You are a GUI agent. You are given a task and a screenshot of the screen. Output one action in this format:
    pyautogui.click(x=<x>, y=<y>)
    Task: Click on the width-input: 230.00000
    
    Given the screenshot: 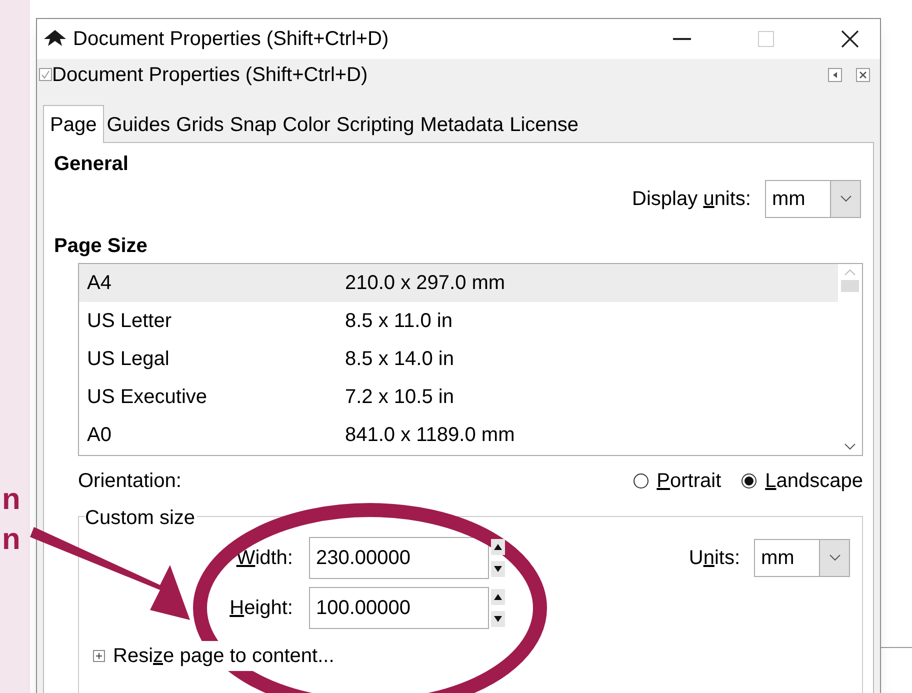 What is the action you would take?
    pyautogui.click(x=399, y=558)
    